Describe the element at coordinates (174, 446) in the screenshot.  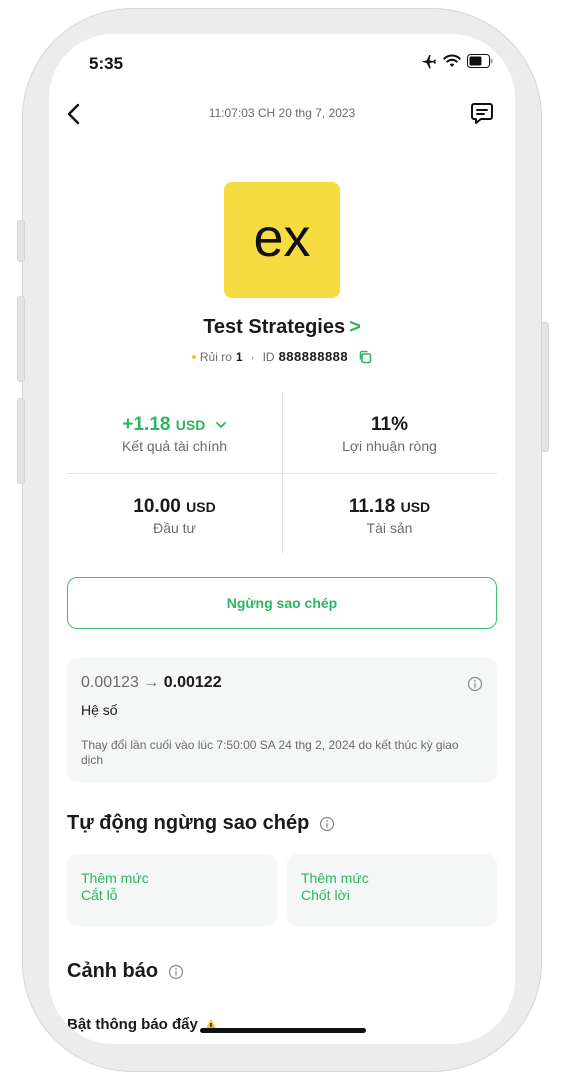
I see `financial-result-label: Kết quả tài chính` at that location.